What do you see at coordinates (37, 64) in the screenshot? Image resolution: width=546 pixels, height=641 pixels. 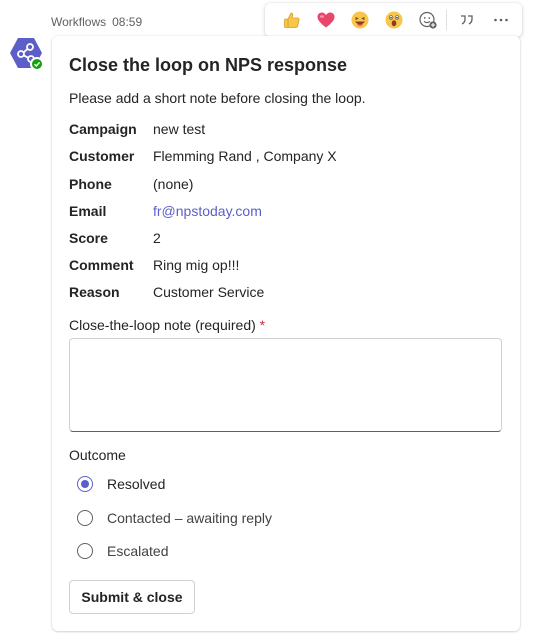 I see `presence-available-icon` at bounding box center [37, 64].